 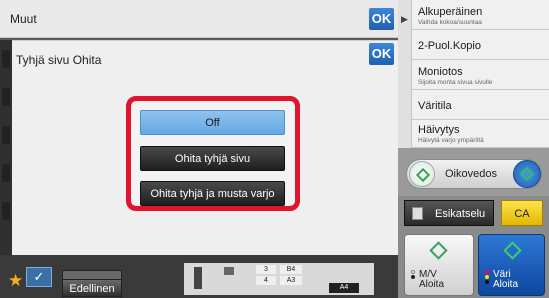 What do you see at coordinates (59, 60) in the screenshot?
I see `dialog-title: Tyhjä sivu Ohita` at bounding box center [59, 60].